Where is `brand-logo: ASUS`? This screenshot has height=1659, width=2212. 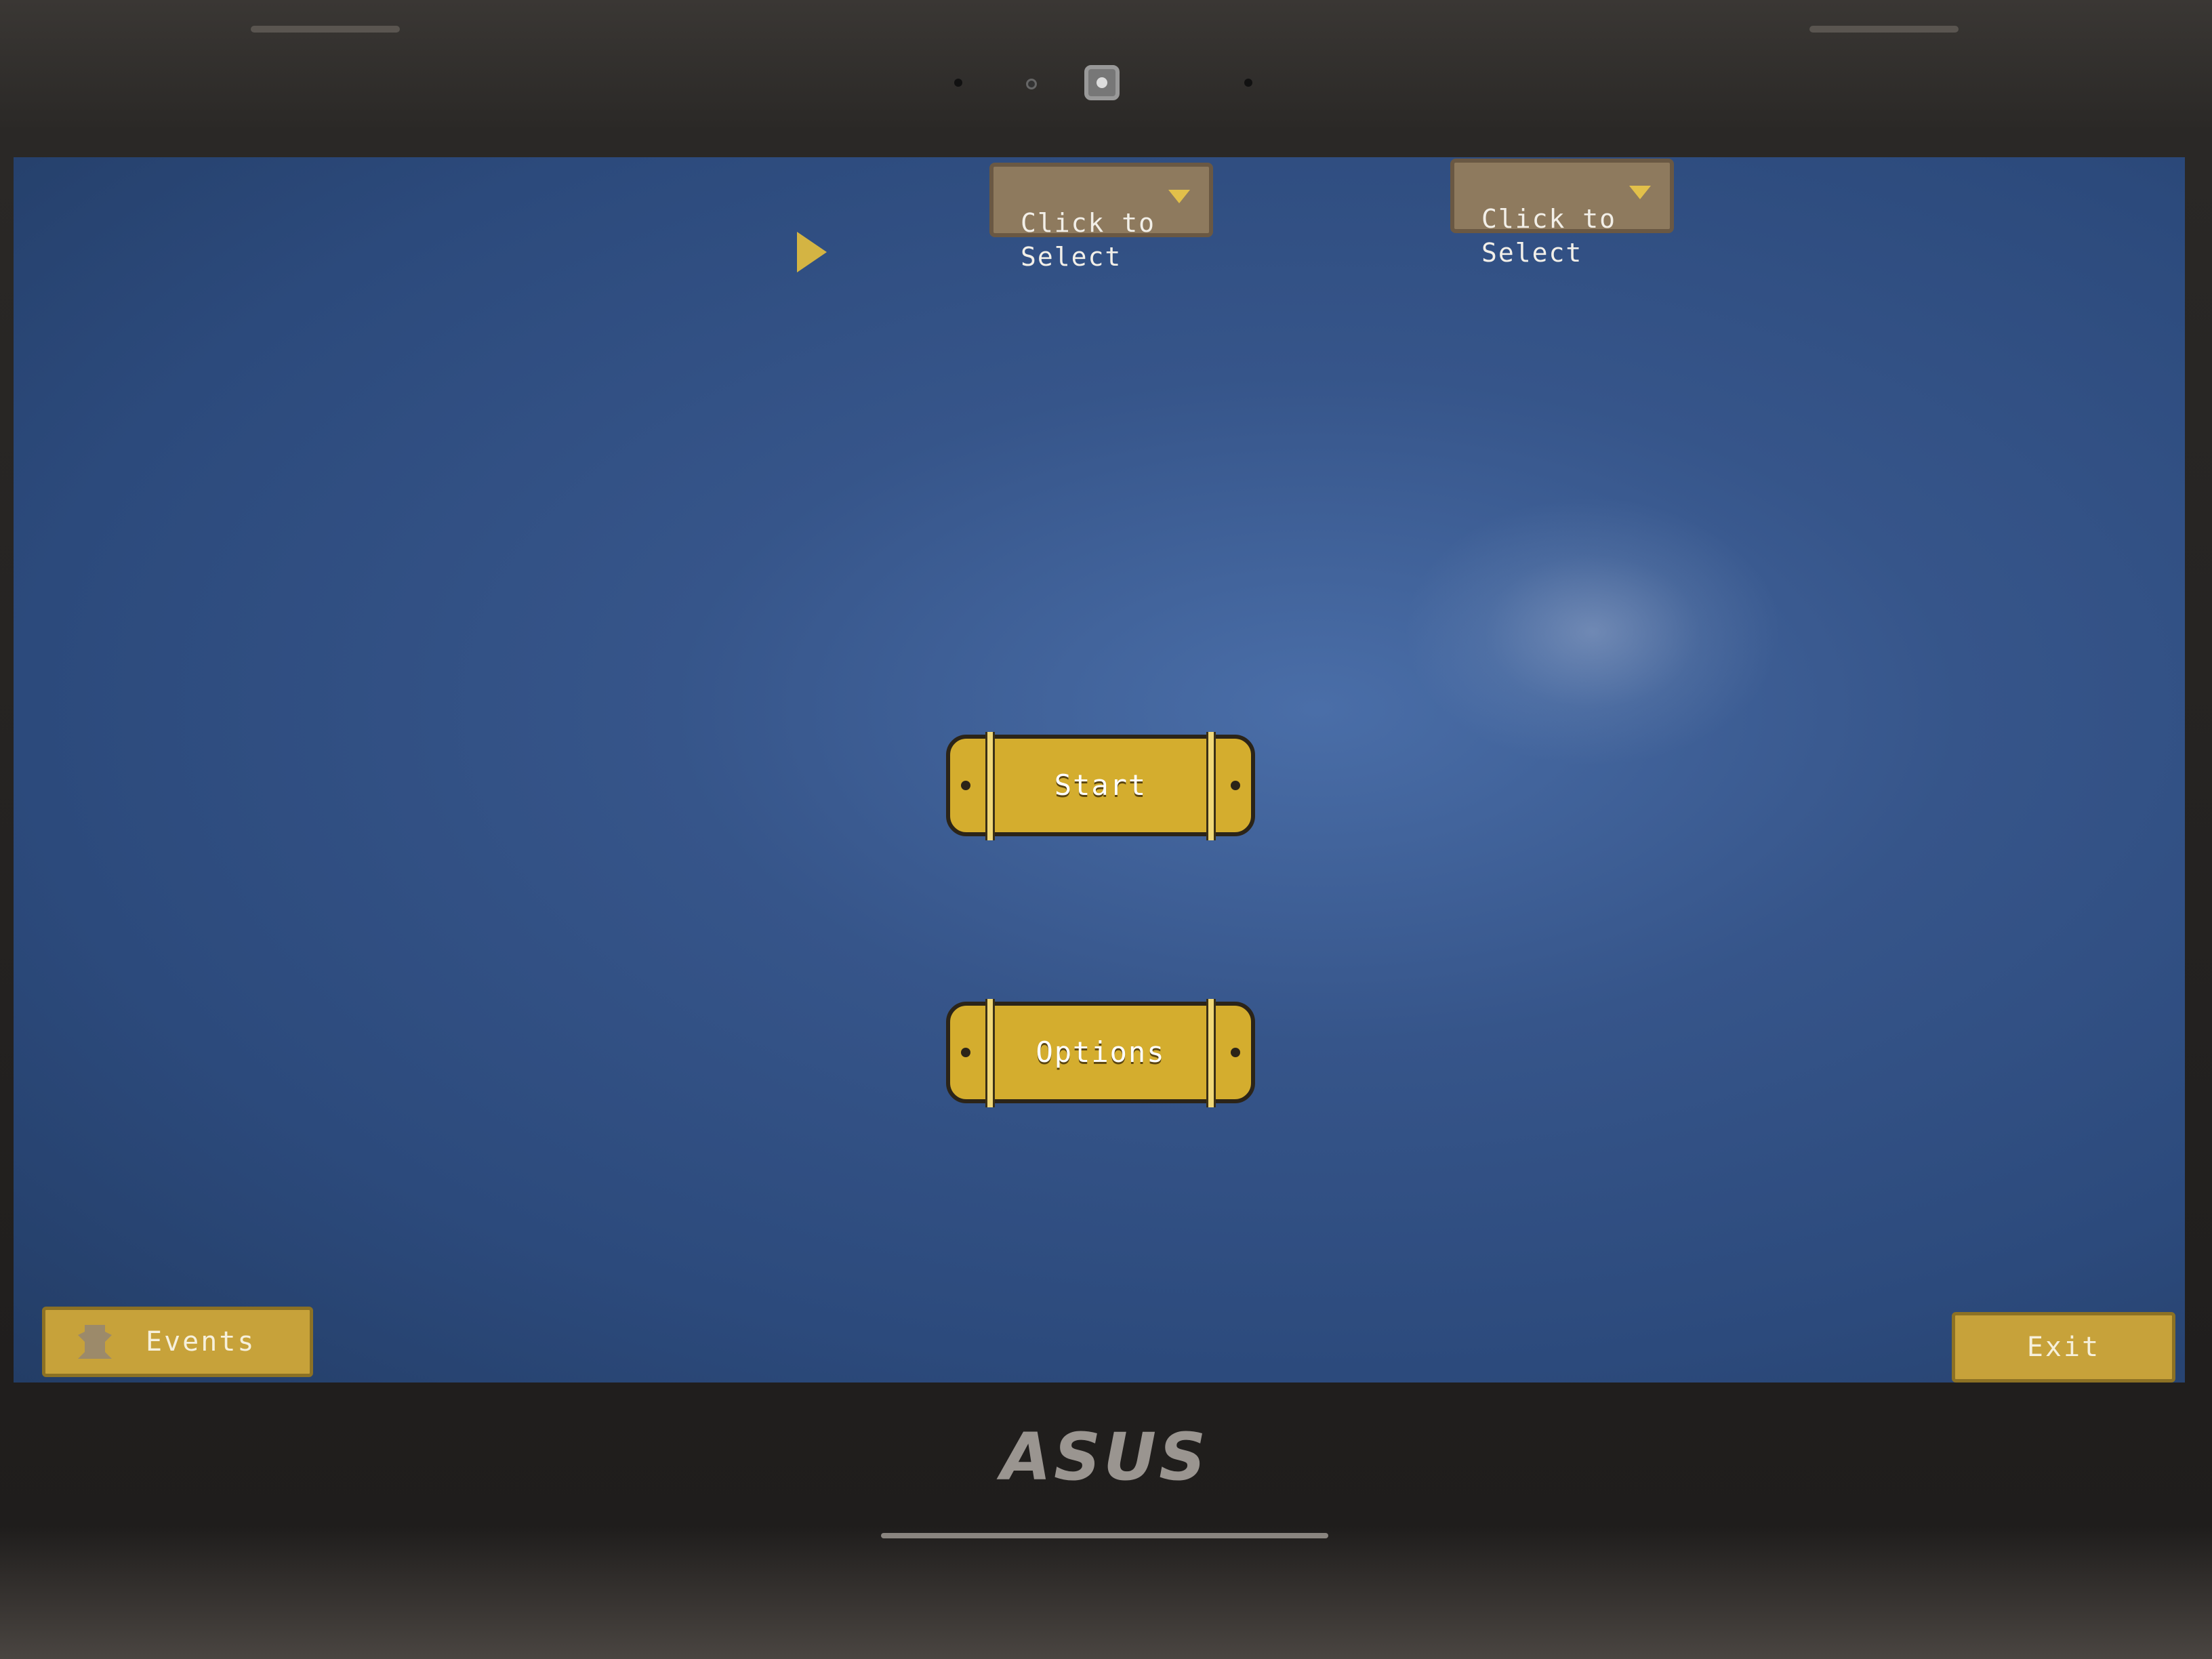
brand-logo: ASUS is located at coordinates (1104, 1457).